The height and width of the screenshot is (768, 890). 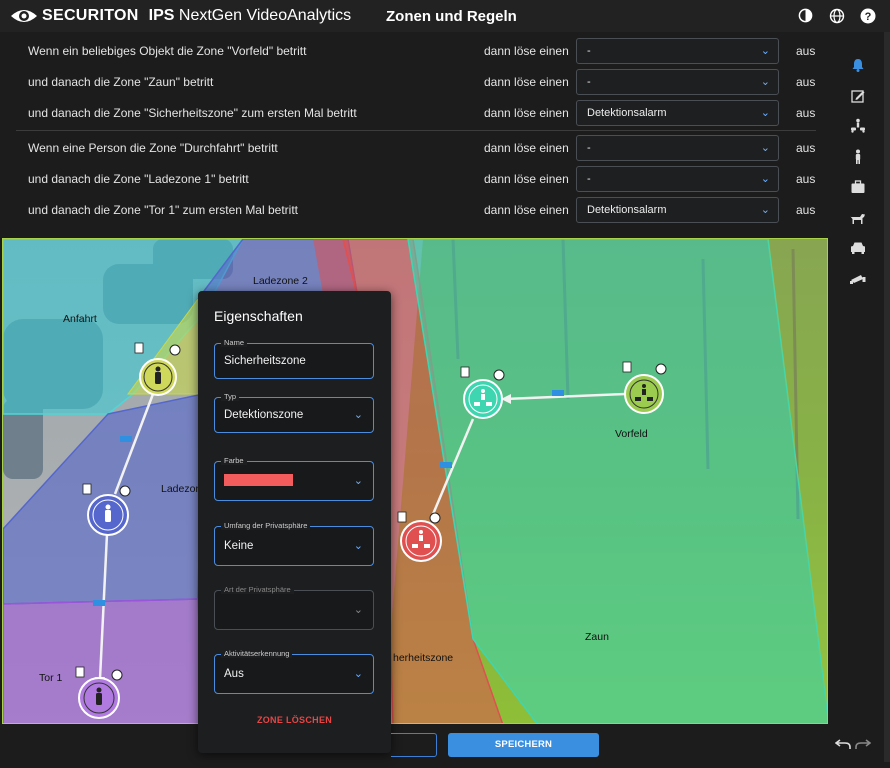 I want to click on zone-node-anfahrt, so click(x=158, y=377).